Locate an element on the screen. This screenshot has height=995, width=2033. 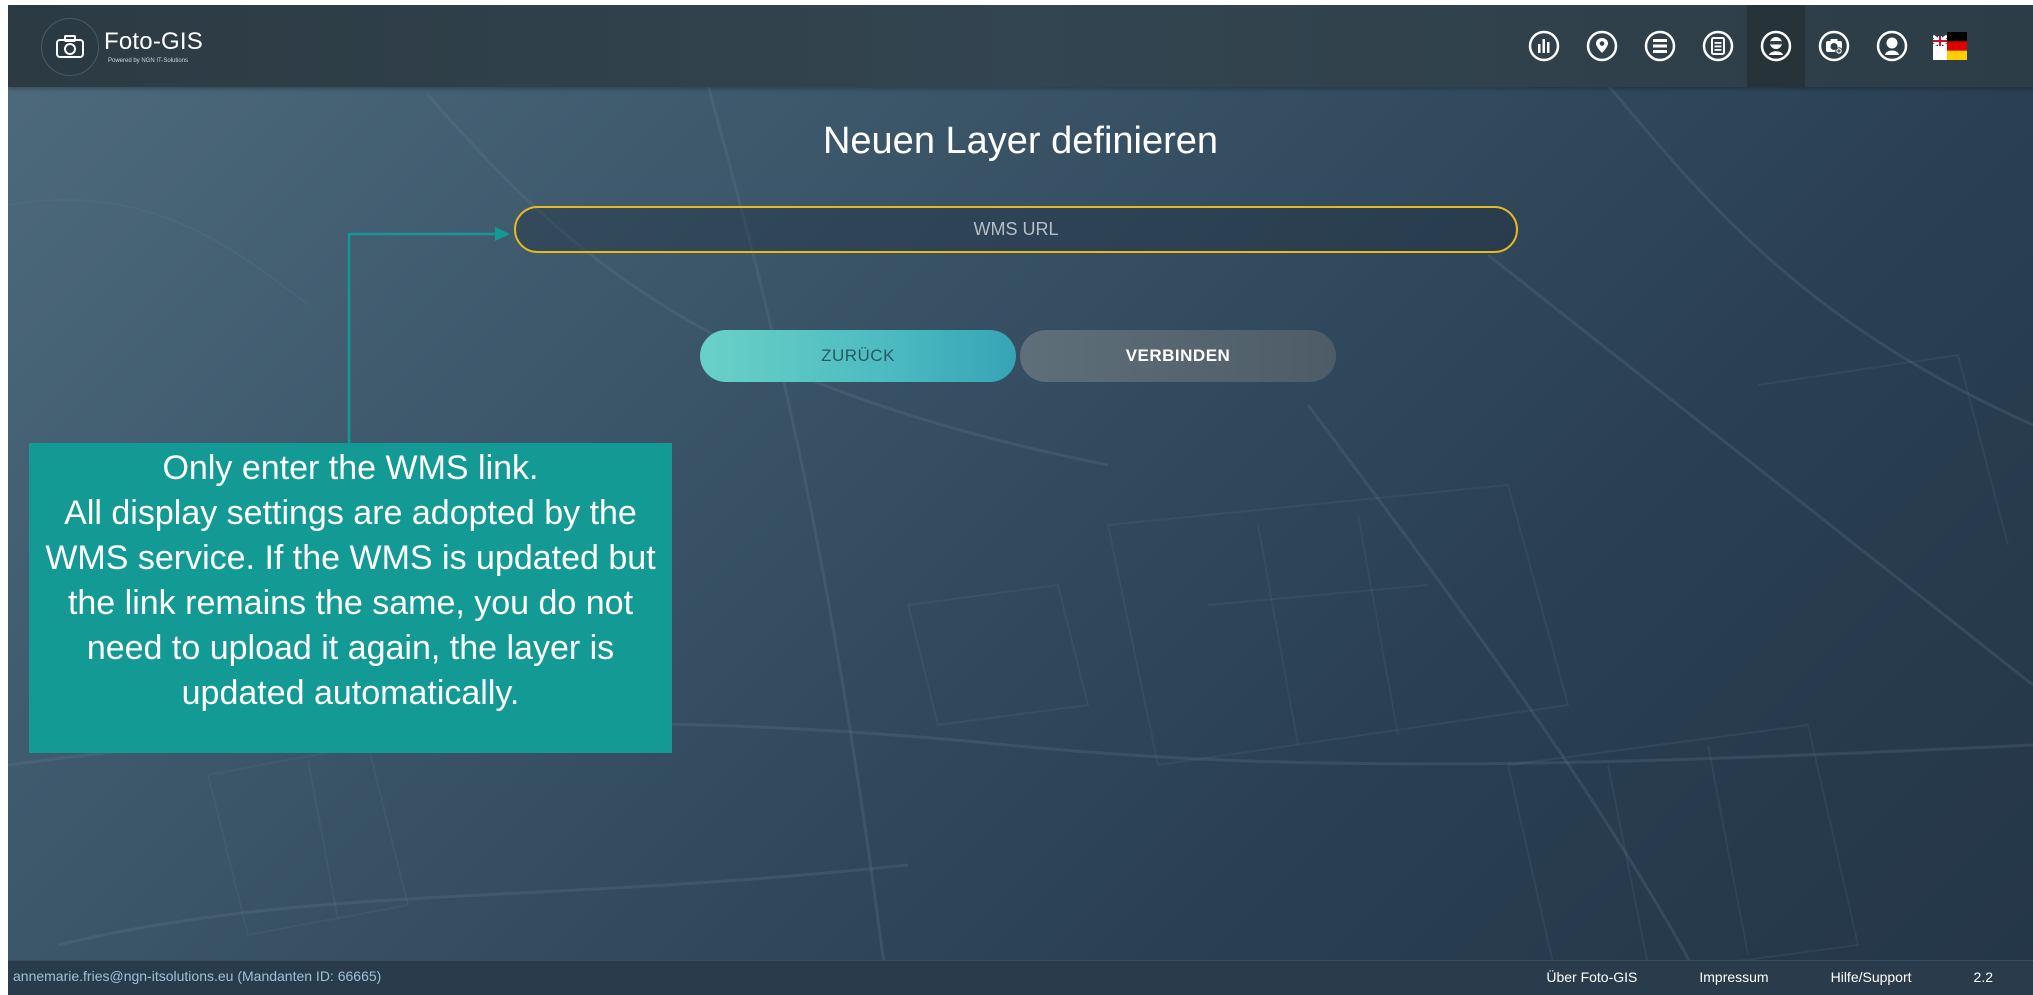
about-link: Über Foto-GIS is located at coordinates (1591, 977).